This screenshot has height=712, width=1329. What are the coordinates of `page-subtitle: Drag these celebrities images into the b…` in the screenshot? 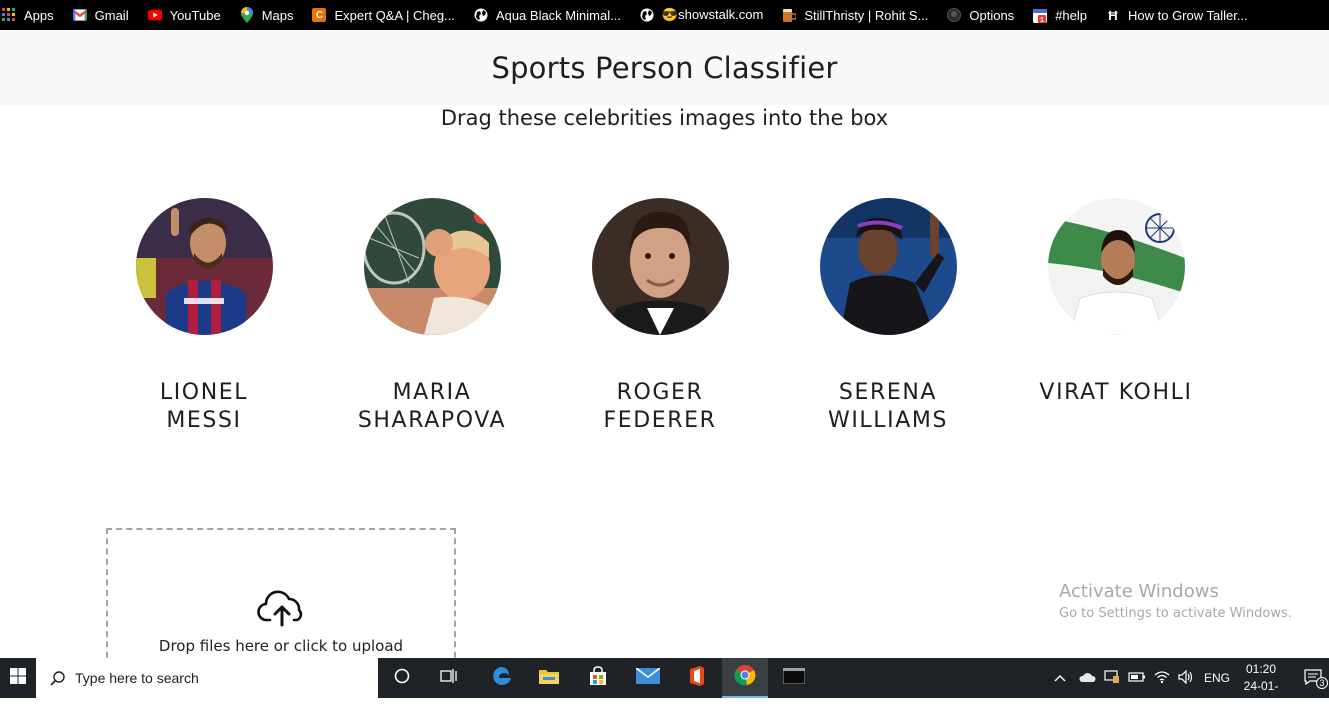 It's located at (664, 118).